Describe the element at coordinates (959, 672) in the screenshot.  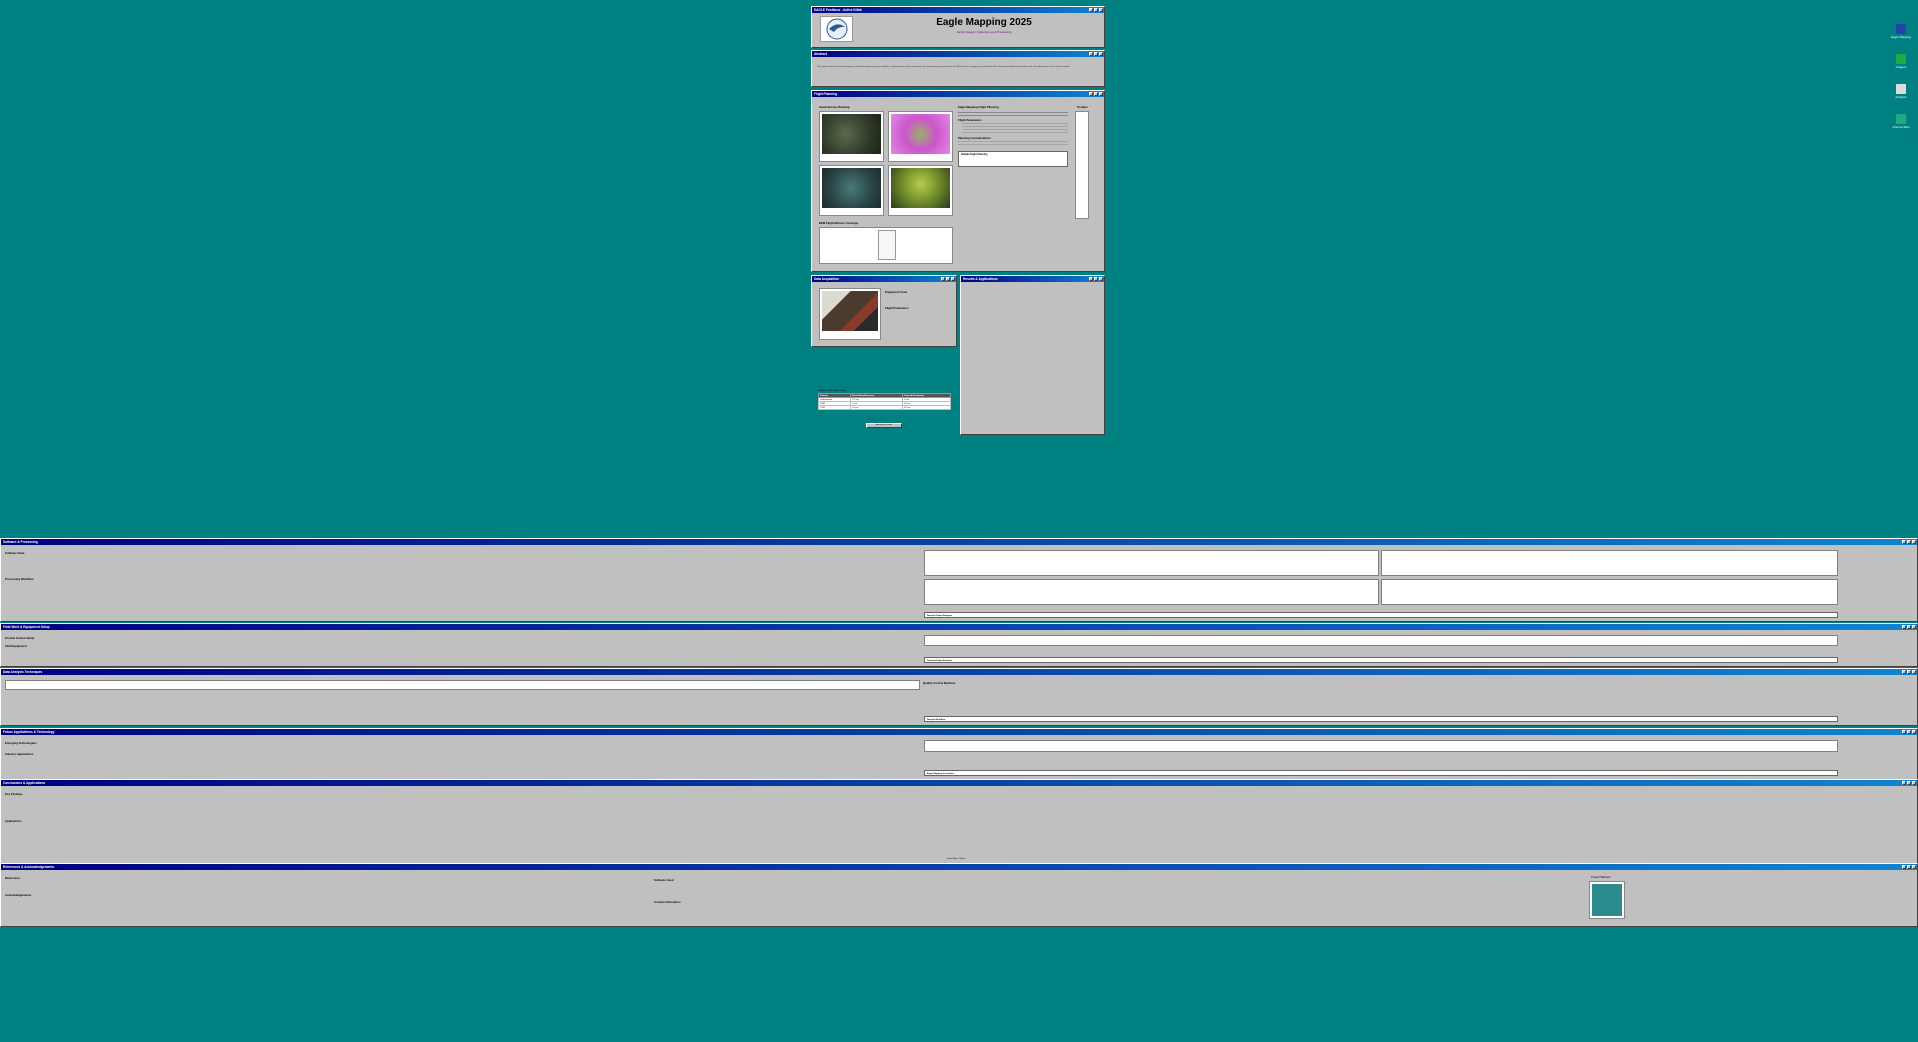
I see `section-titlebar: Data Analysis Techniques` at that location.